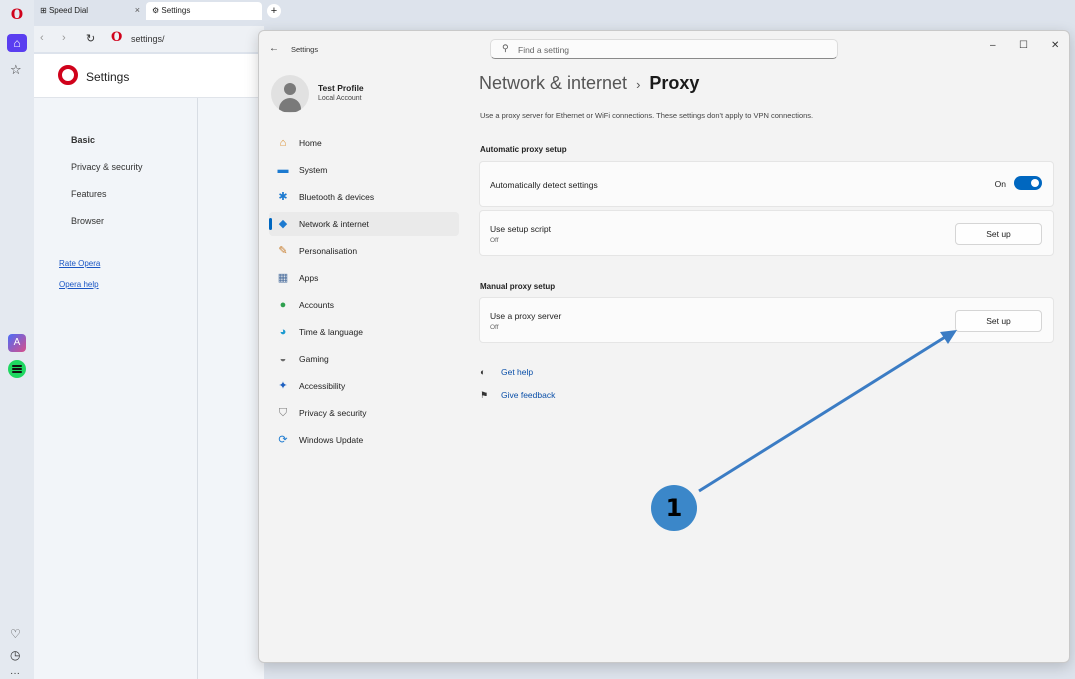 This screenshot has width=1075, height=679. What do you see at coordinates (283, 251) in the screenshot?
I see `brush-icon: ✎` at bounding box center [283, 251].